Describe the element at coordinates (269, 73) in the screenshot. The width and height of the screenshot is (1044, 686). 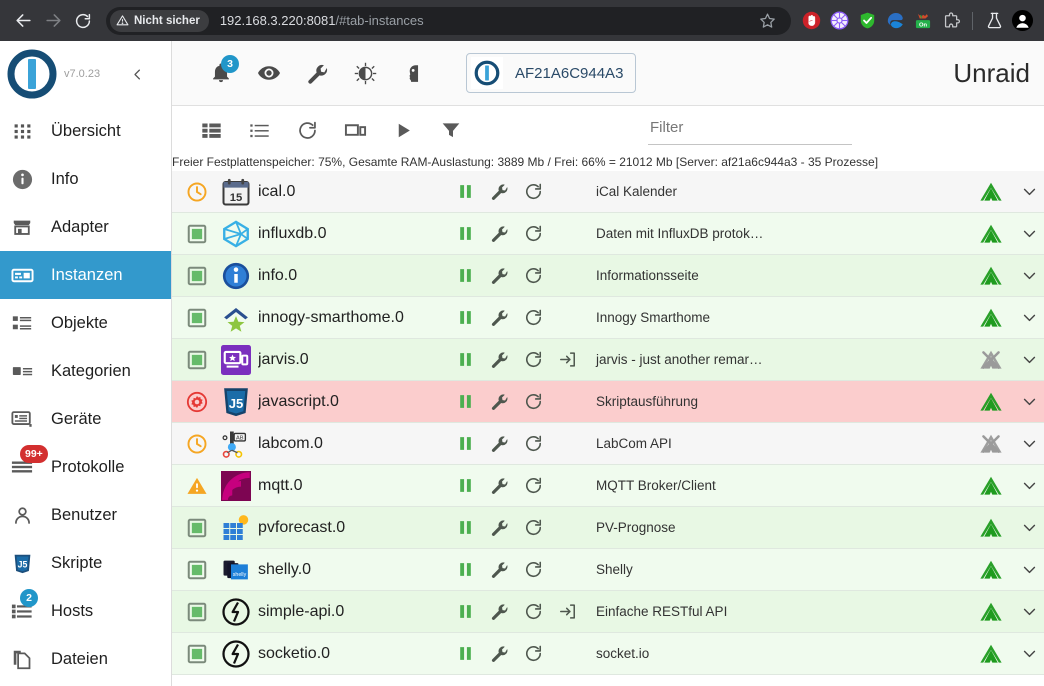
I see `eye-icon` at that location.